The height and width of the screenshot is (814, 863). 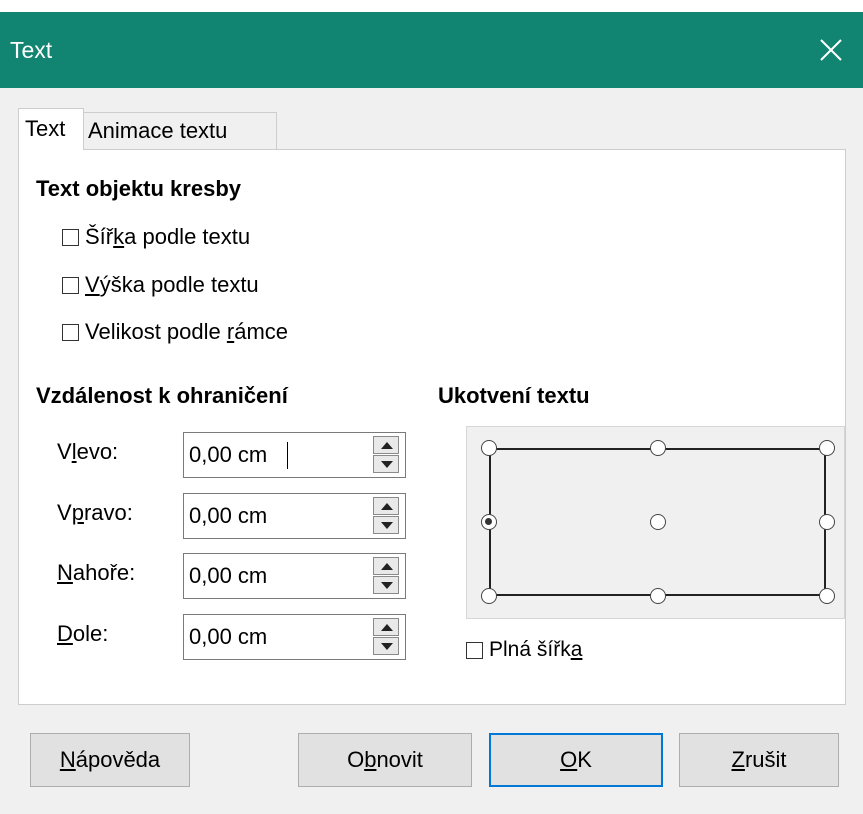 I want to click on anchor-bottom-center, so click(x=658, y=596).